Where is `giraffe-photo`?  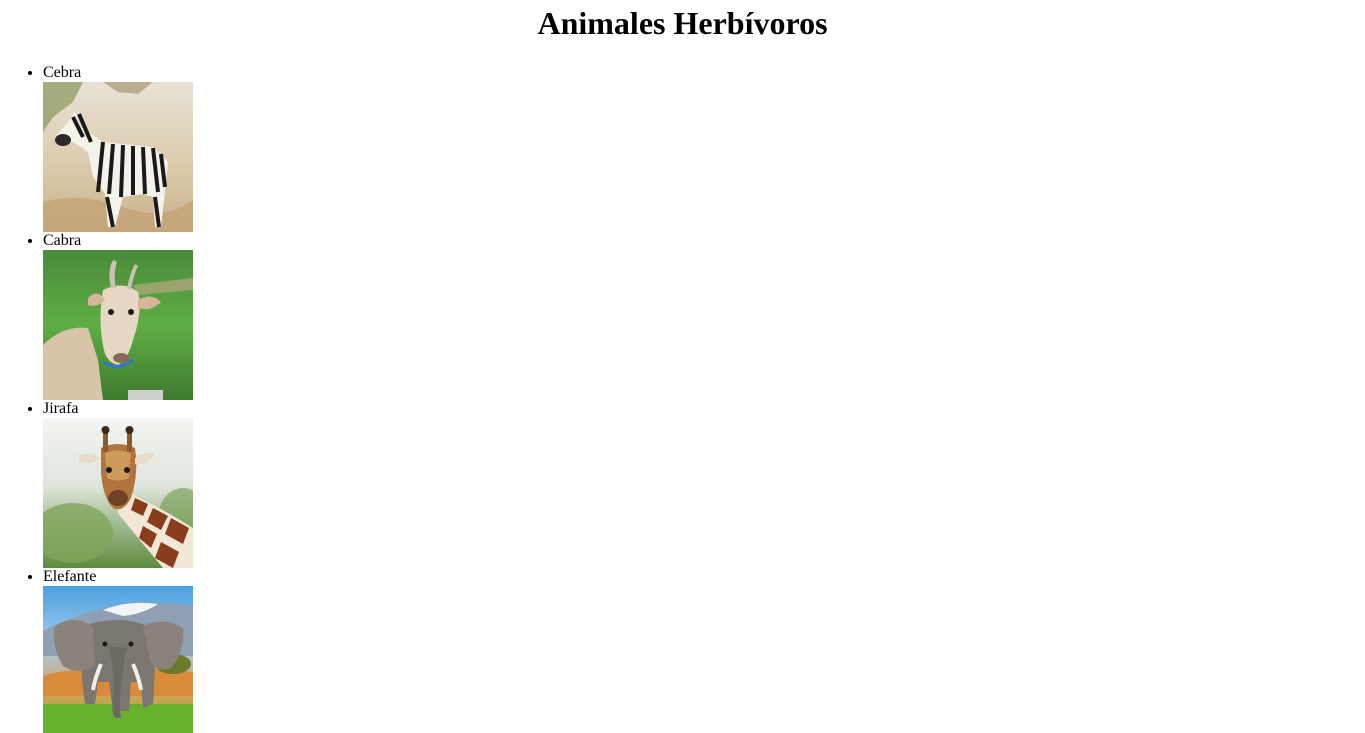 giraffe-photo is located at coordinates (118, 493).